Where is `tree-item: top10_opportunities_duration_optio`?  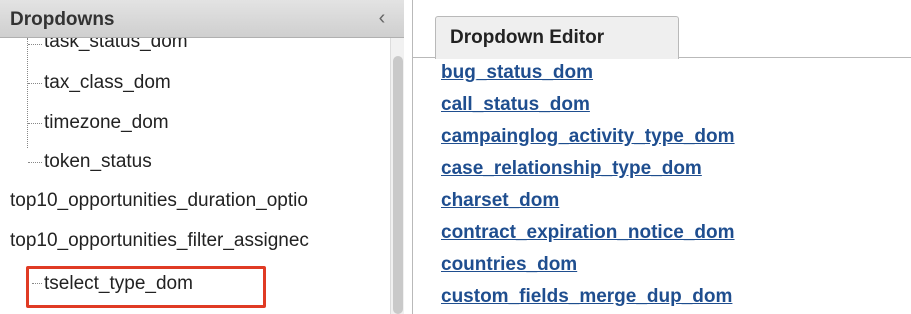 tree-item: top10_opportunities_duration_optio is located at coordinates (159, 201).